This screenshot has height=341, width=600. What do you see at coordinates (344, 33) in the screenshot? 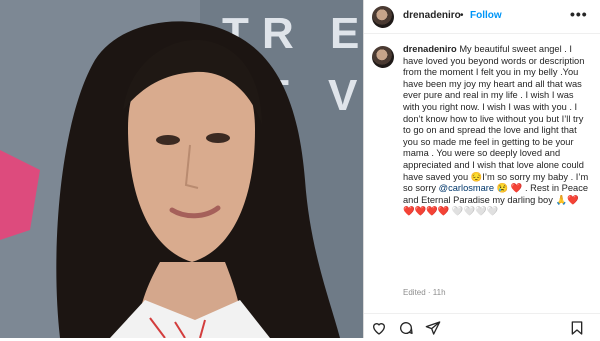
I see `backdrop-letter: E` at bounding box center [344, 33].